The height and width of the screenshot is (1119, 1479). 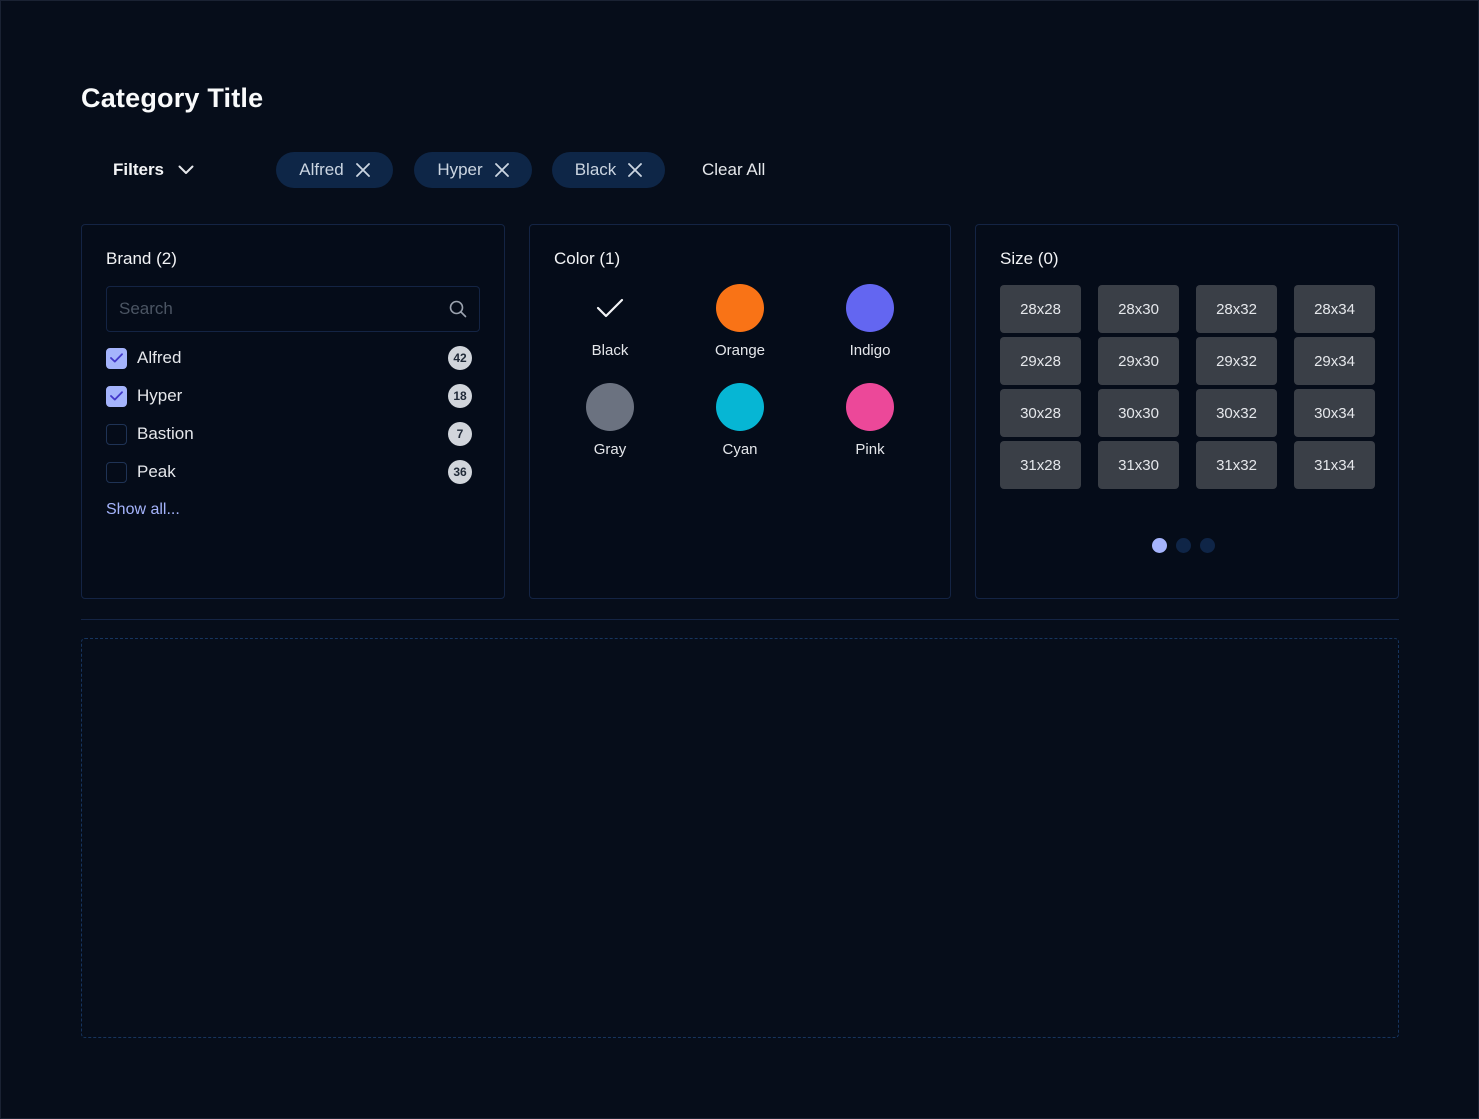 I want to click on brand-count-badge: 42, so click(x=460, y=358).